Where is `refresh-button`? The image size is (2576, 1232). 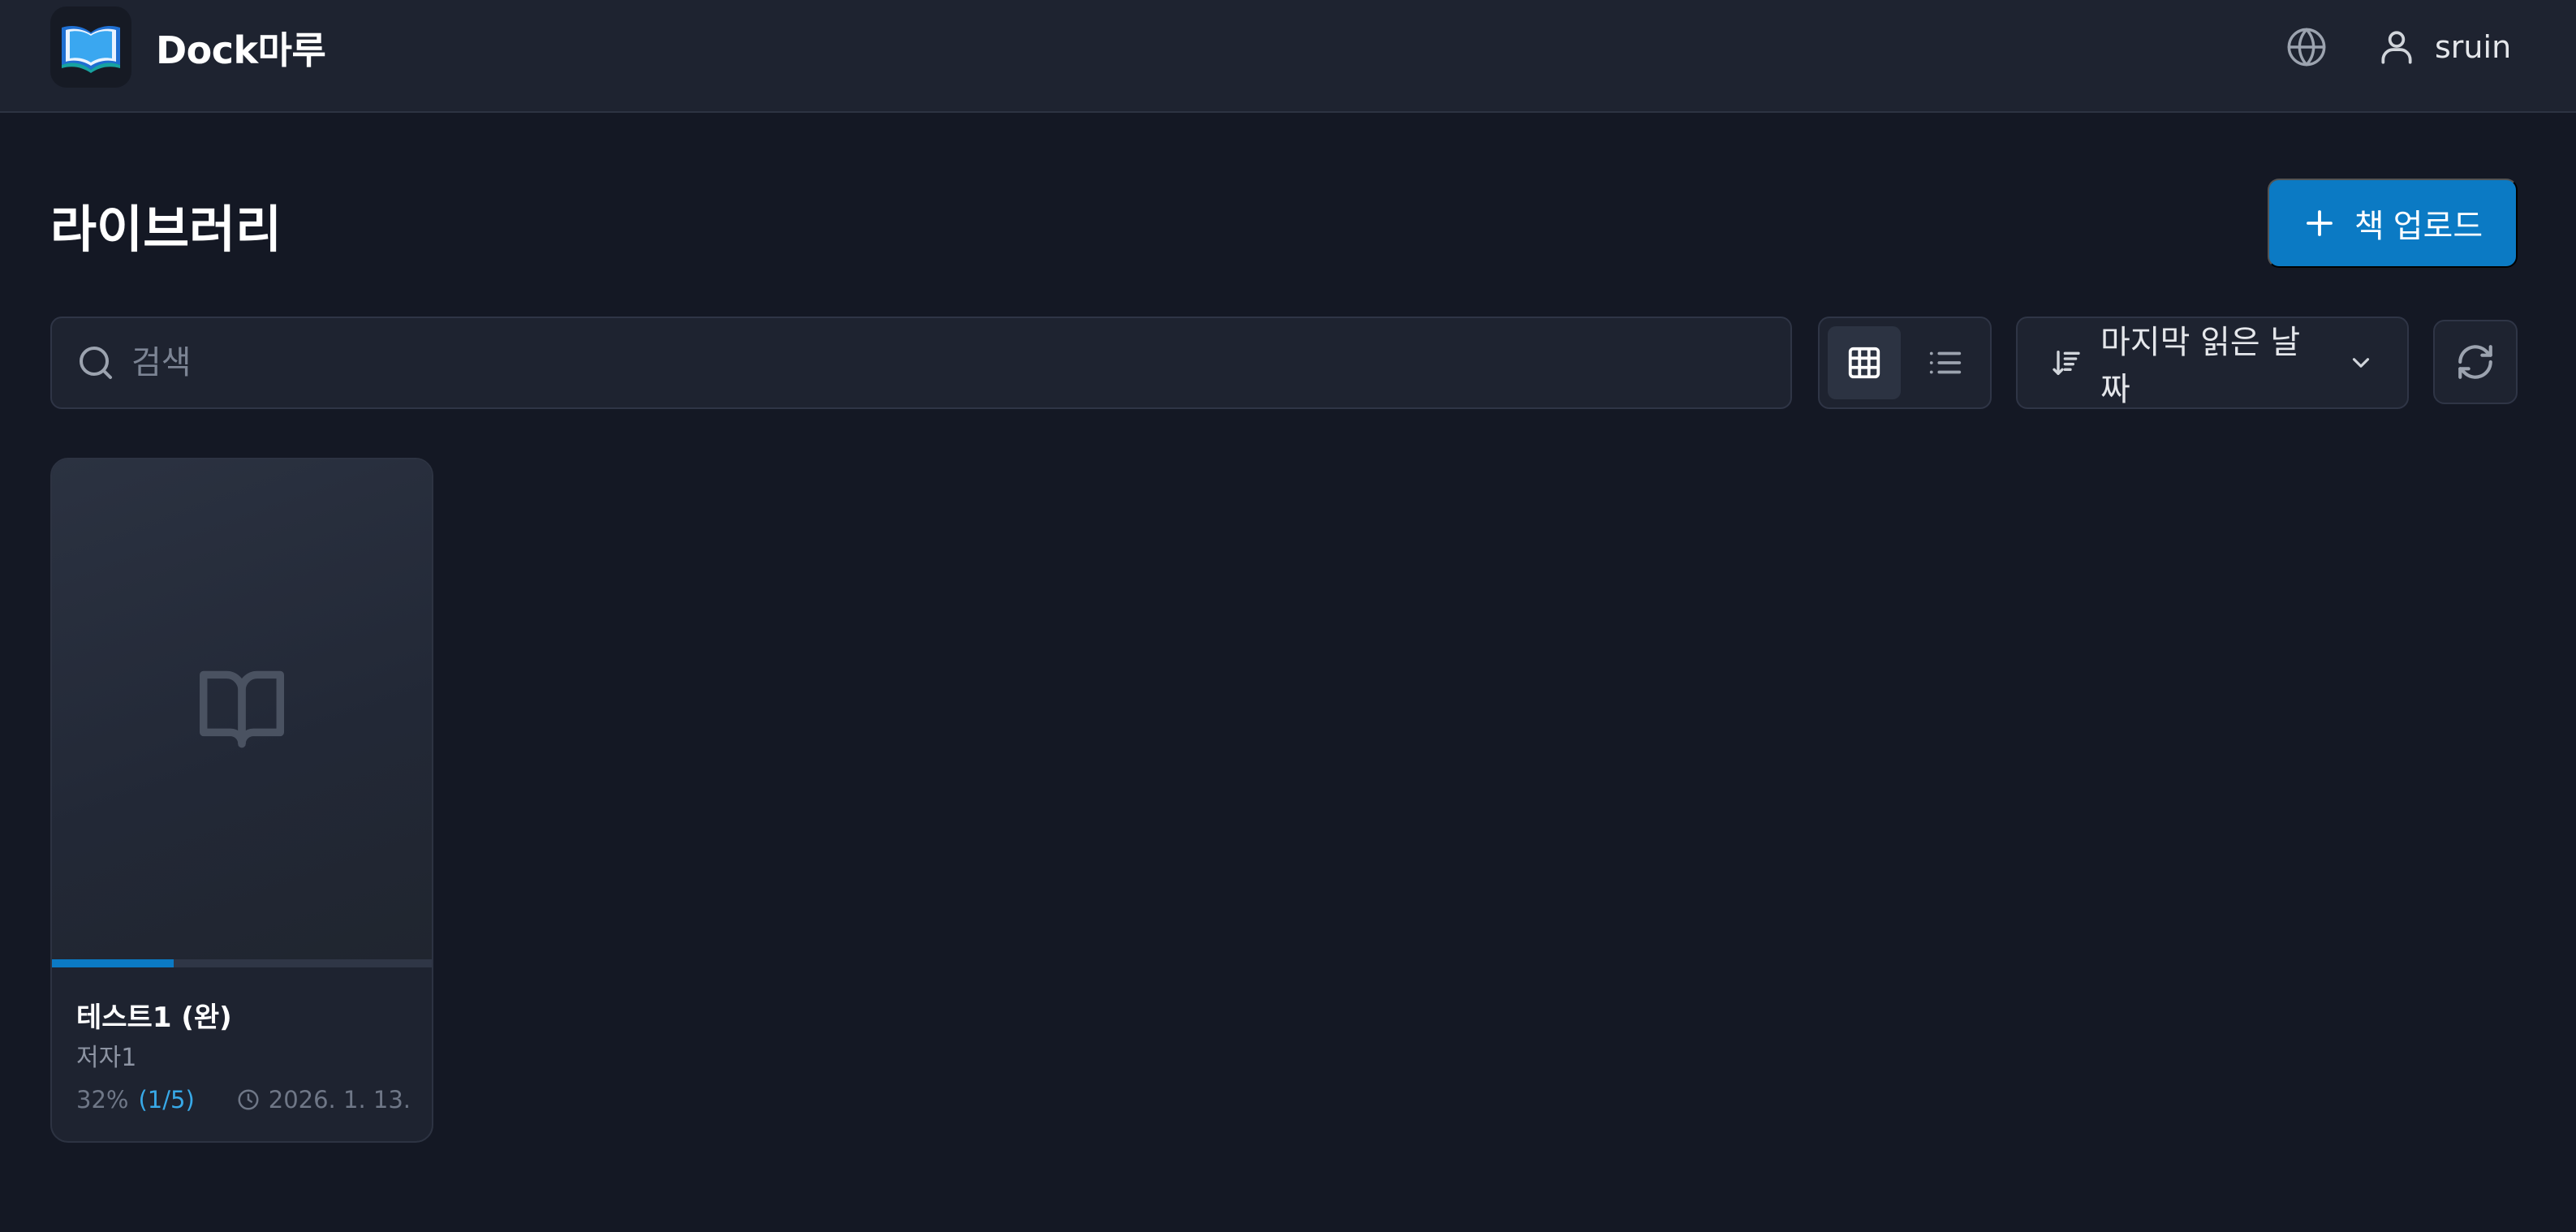 refresh-button is located at coordinates (2476, 362).